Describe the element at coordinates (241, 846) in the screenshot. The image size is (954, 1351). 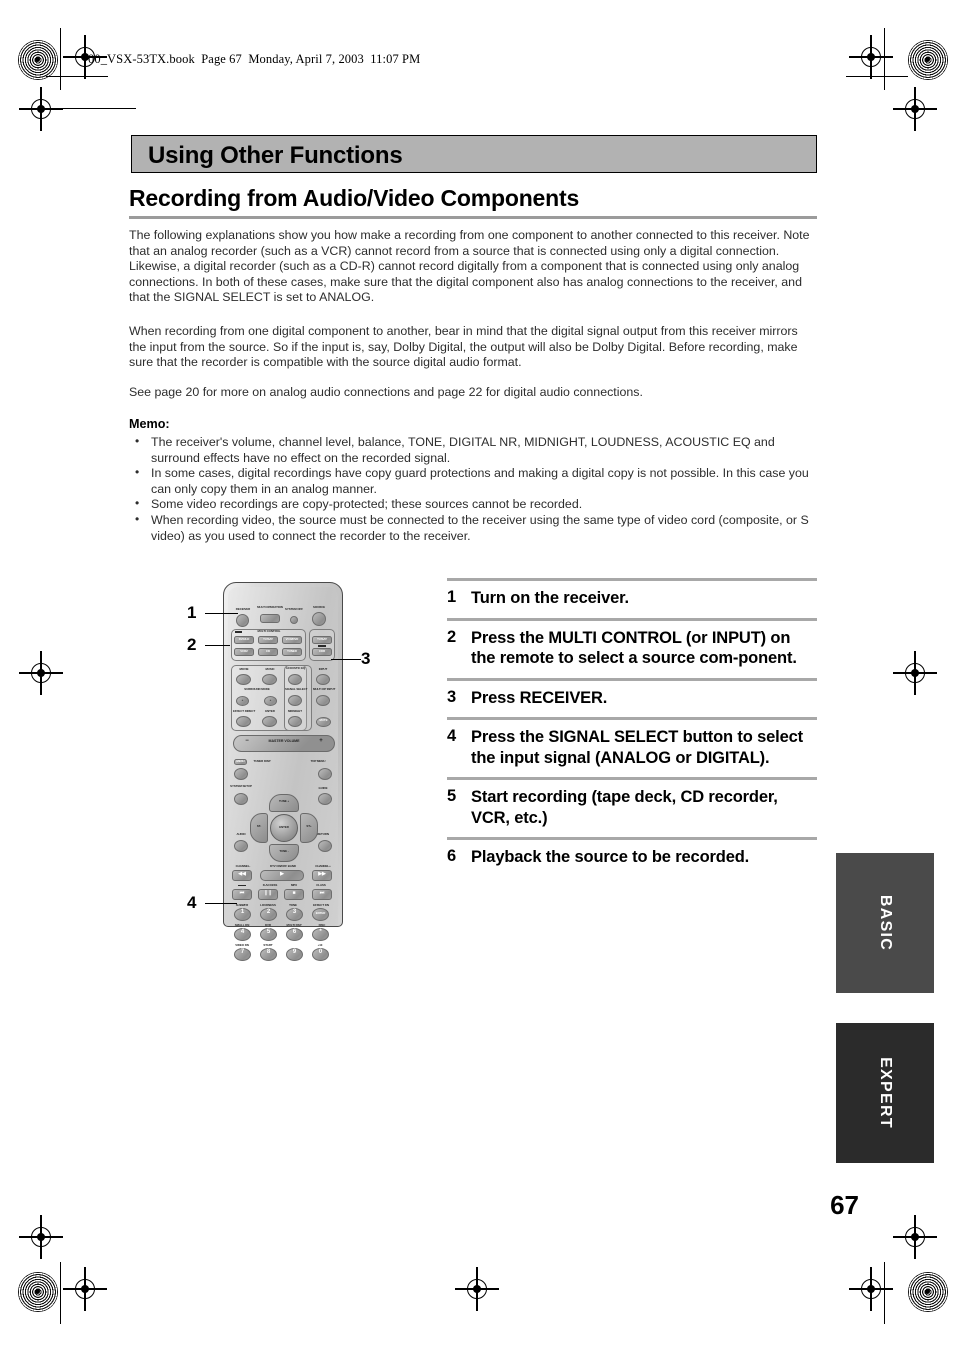
I see `audio-button` at that location.